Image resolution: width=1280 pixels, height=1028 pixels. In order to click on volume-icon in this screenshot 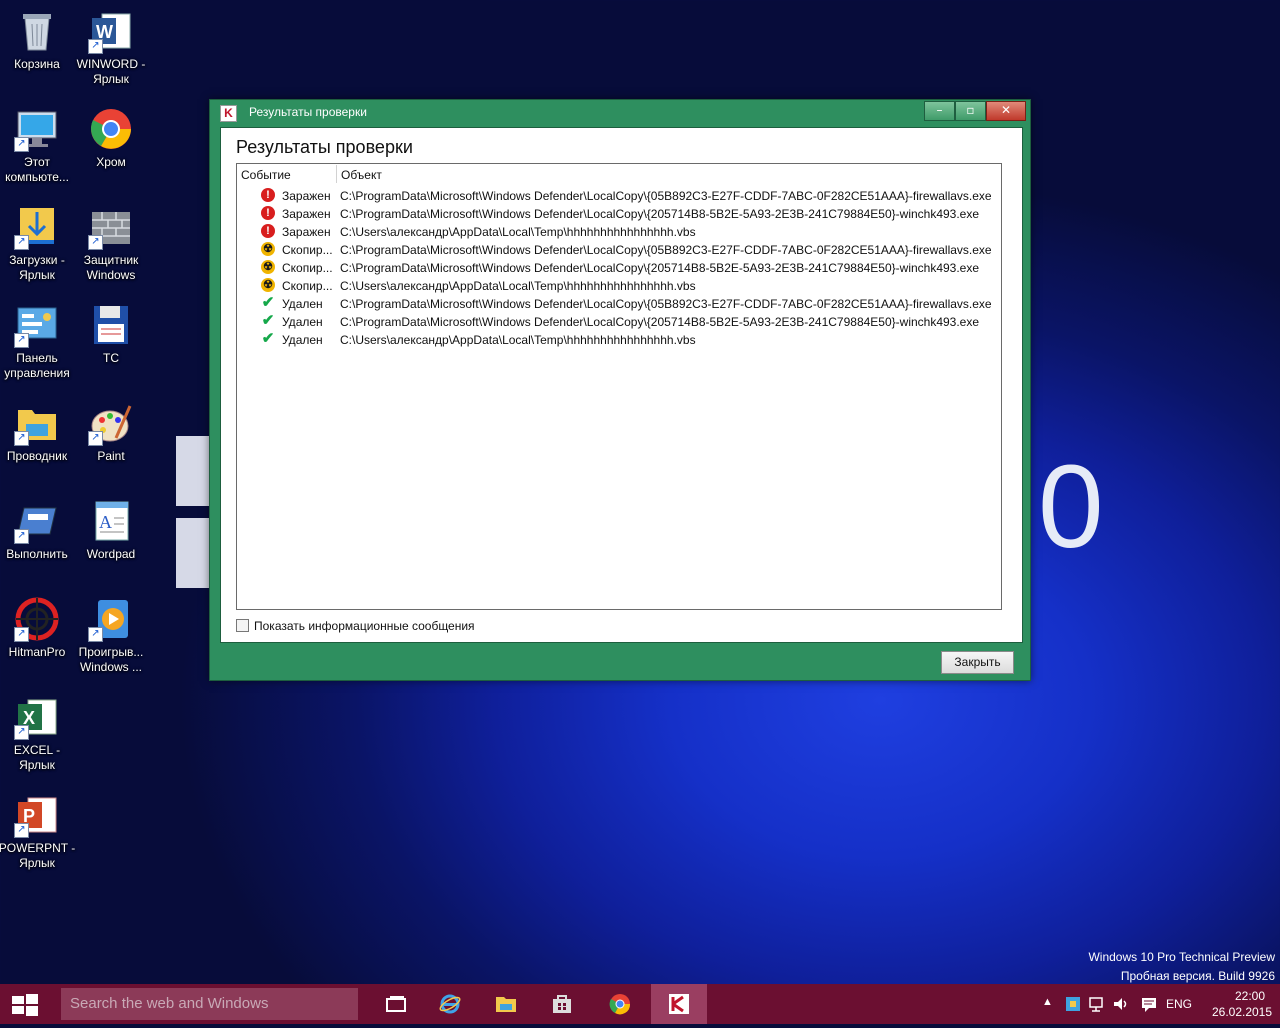, I will do `click(1121, 1004)`.